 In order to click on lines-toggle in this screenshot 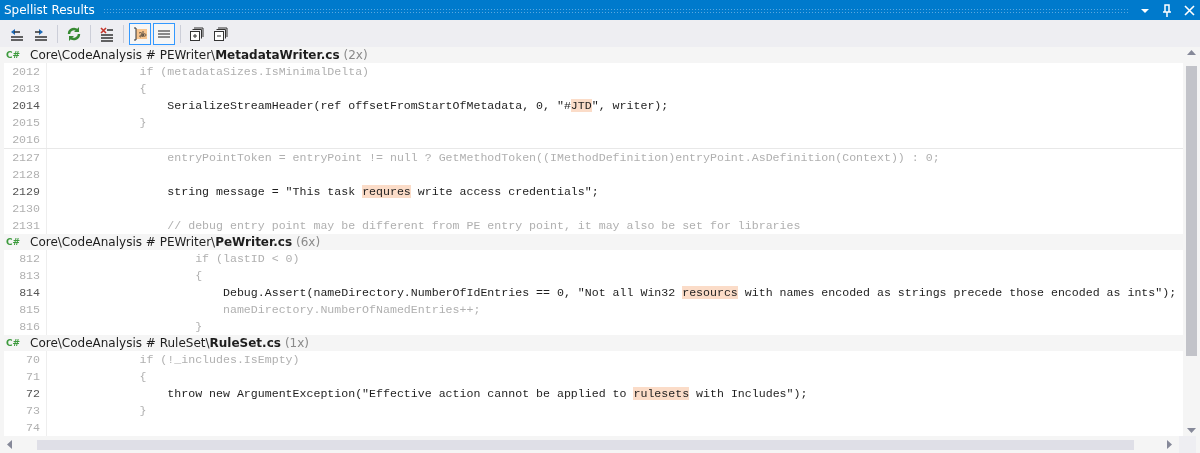, I will do `click(164, 33)`.